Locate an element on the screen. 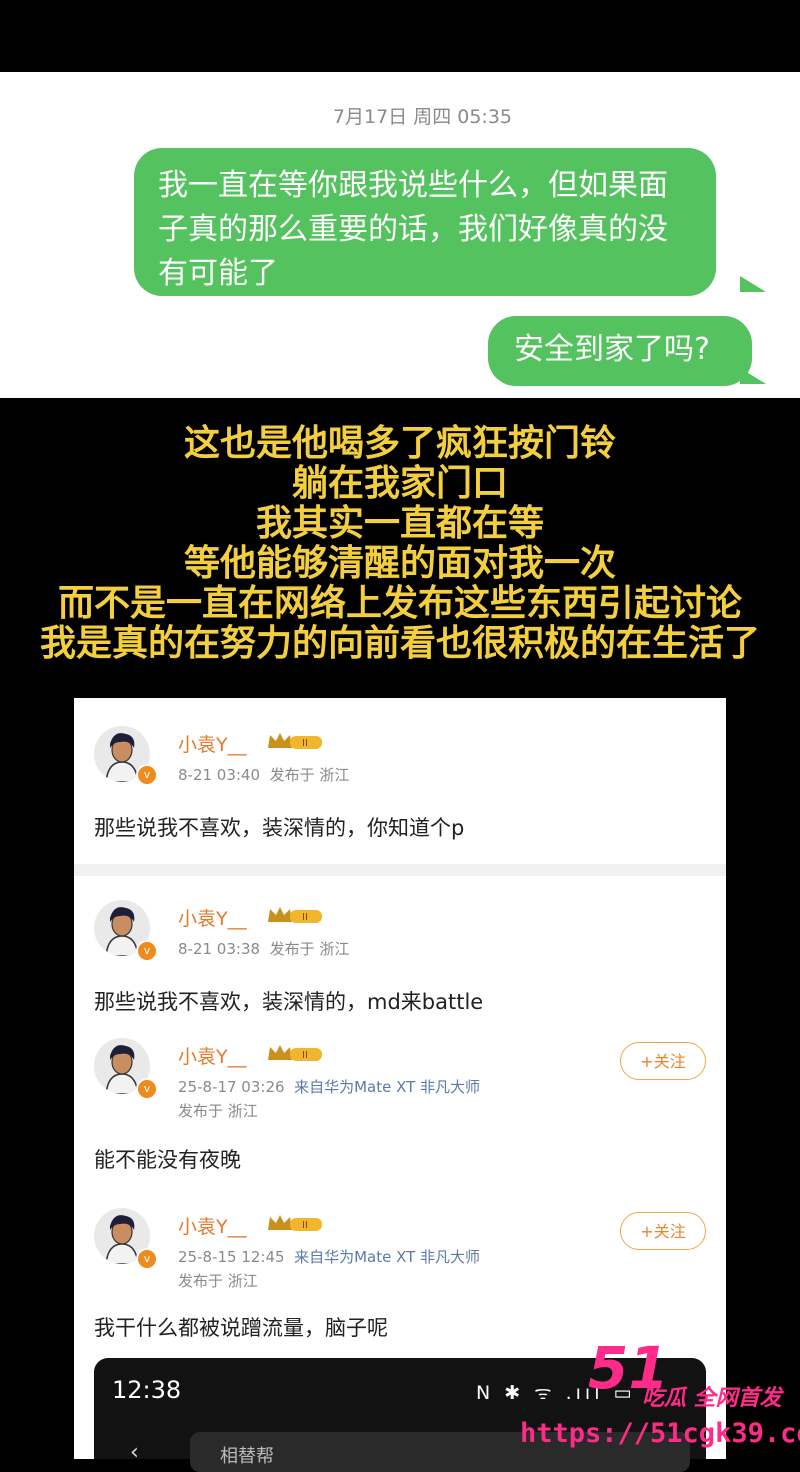 Image resolution: width=800 pixels, height=1472 pixels. post-meta: 8-21 03:38 发布于 浙江 is located at coordinates (263, 948).